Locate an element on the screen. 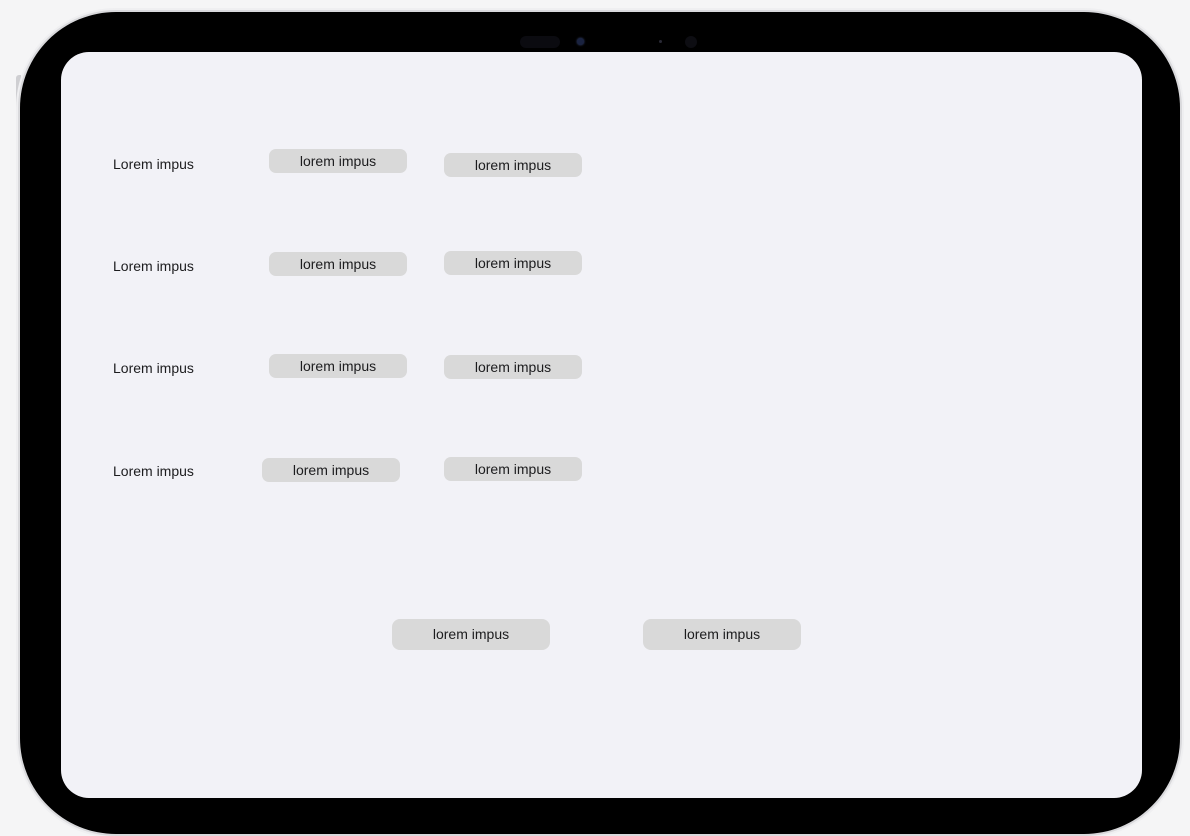 Image resolution: width=1190 pixels, height=836 pixels. secondary-action-button: lorem impus is located at coordinates (722, 634).